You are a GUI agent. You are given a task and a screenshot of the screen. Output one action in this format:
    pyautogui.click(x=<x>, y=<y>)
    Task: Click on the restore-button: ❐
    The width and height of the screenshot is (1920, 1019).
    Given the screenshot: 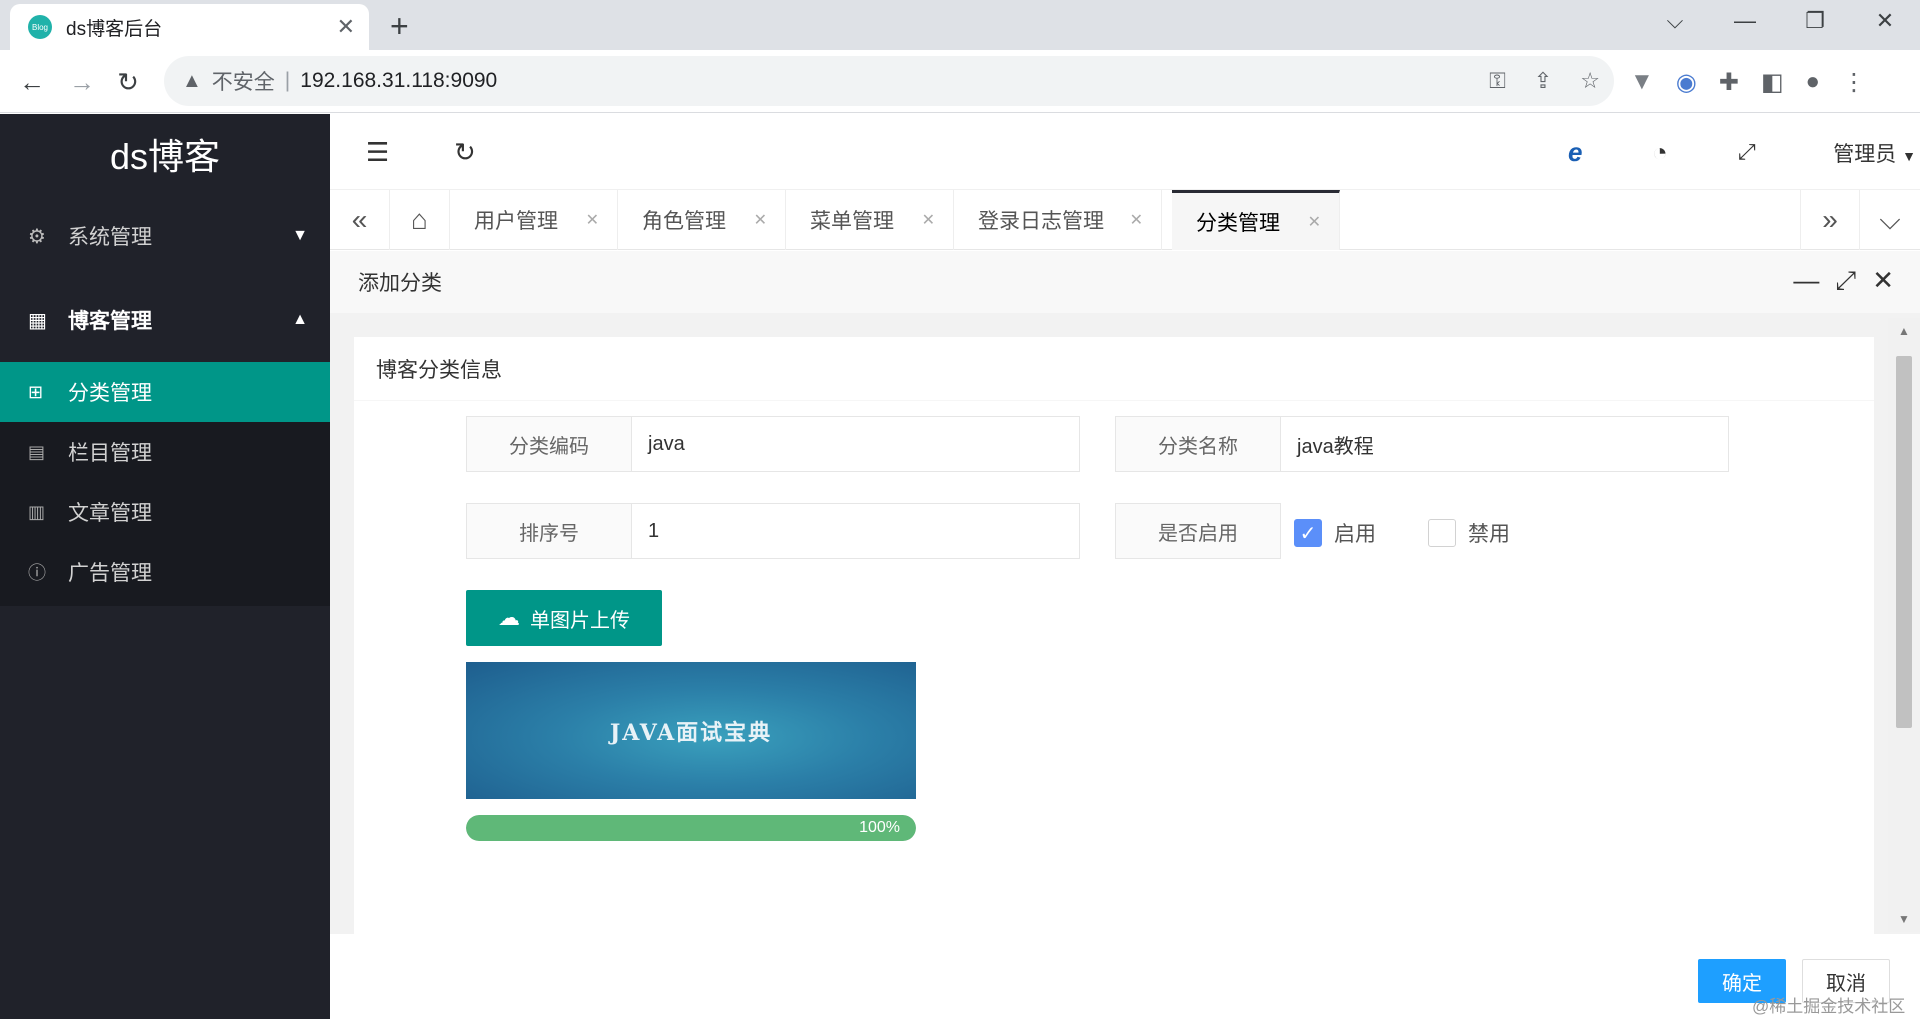 What is the action you would take?
    pyautogui.click(x=1815, y=21)
    